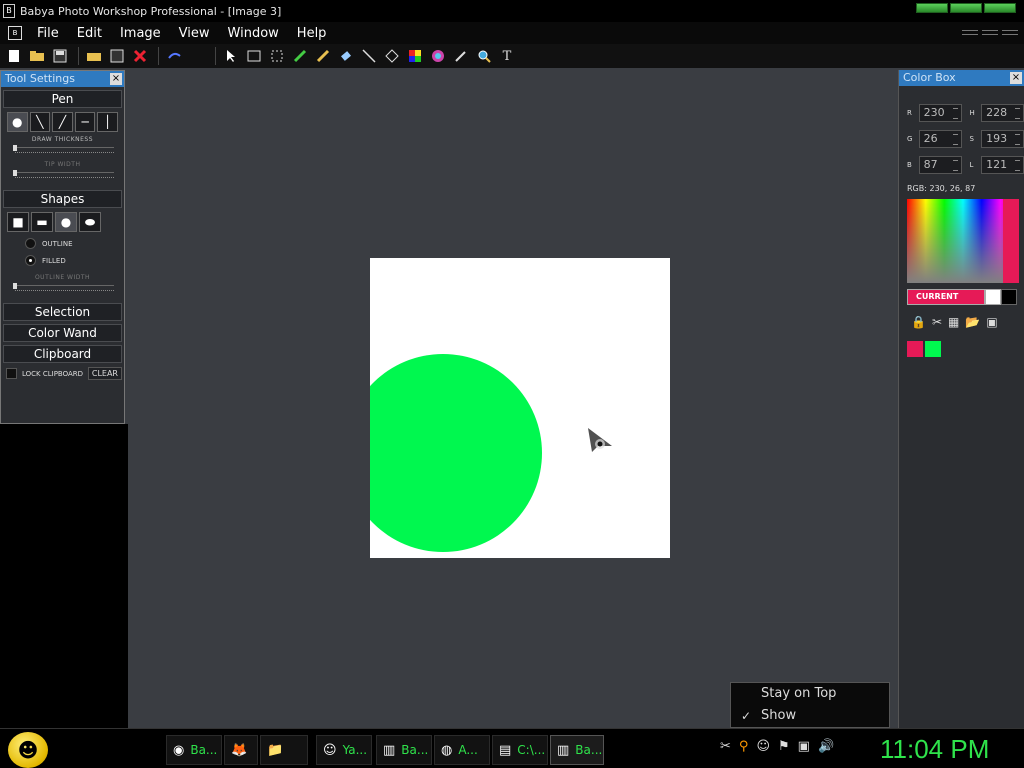 The height and width of the screenshot is (768, 1024). Describe the element at coordinates (94, 56) in the screenshot. I see `open-folder-icon` at that location.